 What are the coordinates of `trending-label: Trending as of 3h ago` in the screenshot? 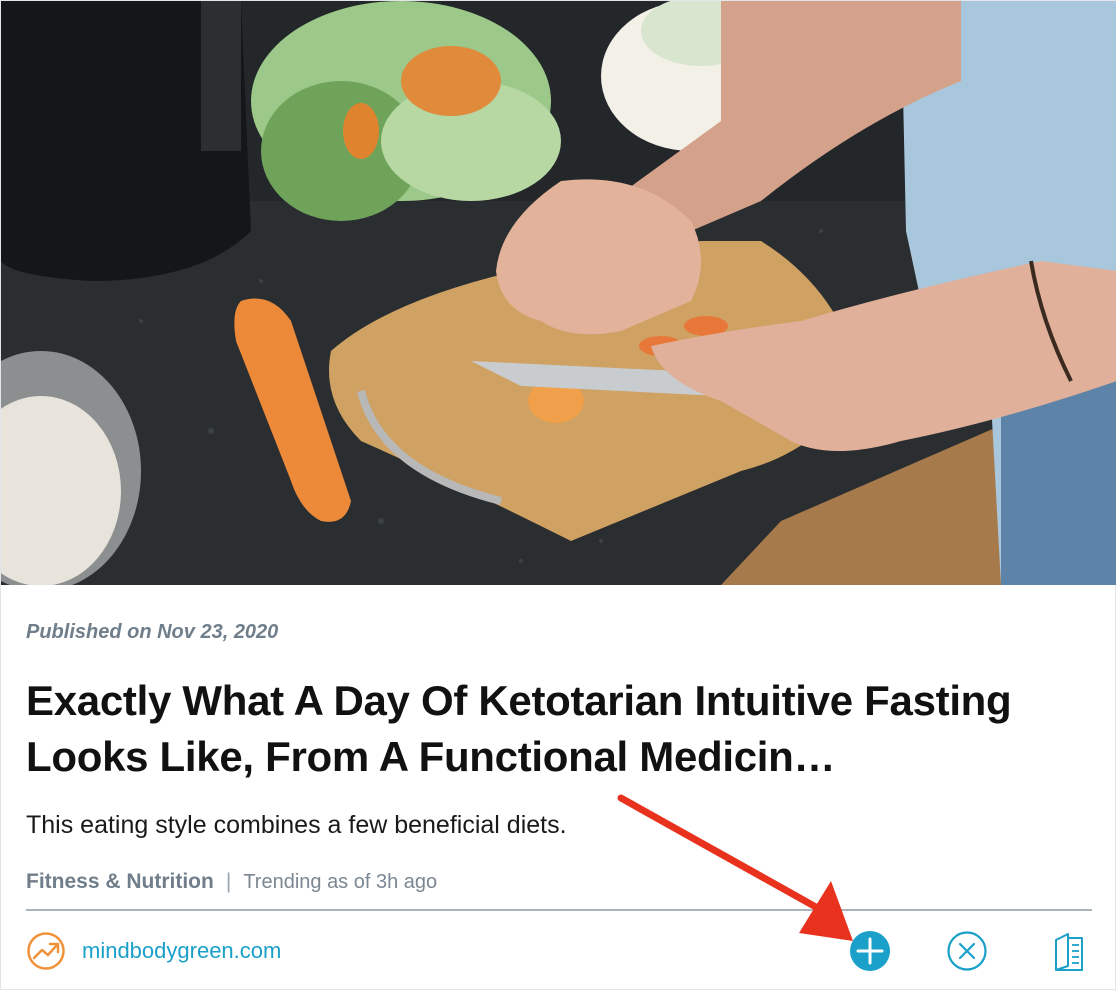 It's located at (340, 881).